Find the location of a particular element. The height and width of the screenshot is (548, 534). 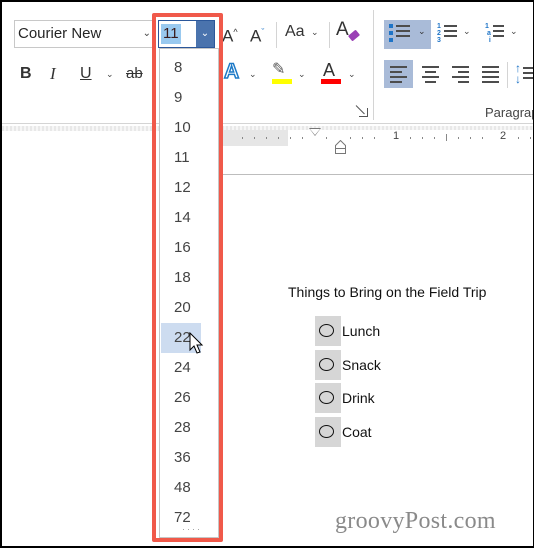

ruler-number: 2 is located at coordinates (503, 136).